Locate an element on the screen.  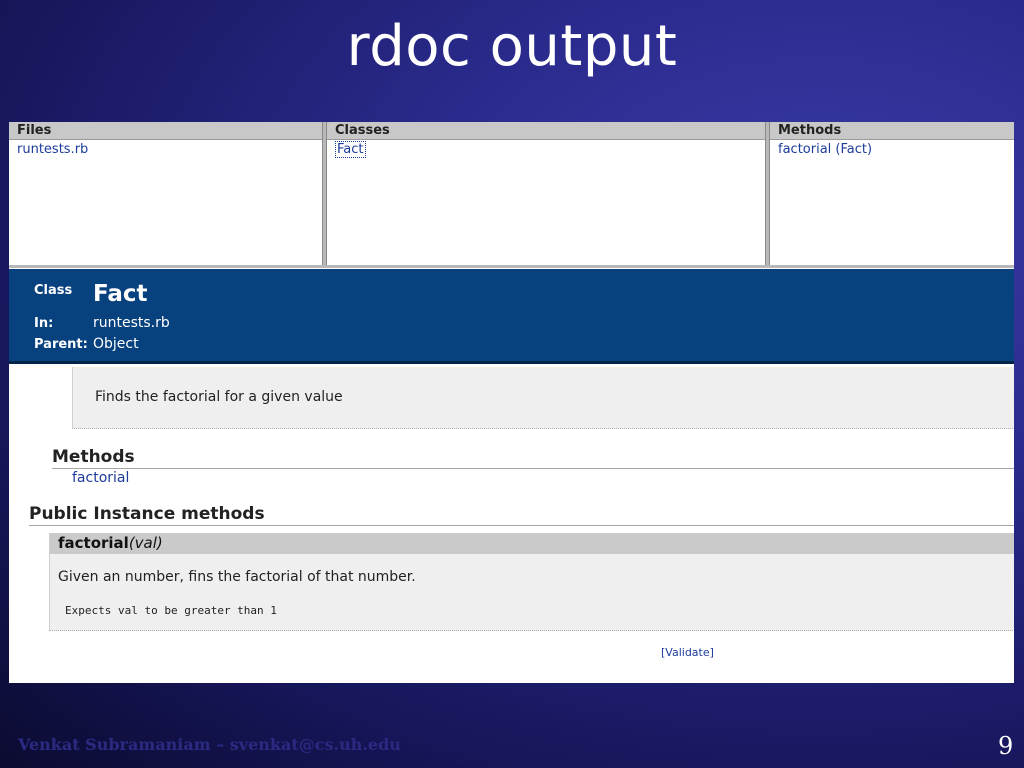
frames-bottom-border is located at coordinates (511, 266).